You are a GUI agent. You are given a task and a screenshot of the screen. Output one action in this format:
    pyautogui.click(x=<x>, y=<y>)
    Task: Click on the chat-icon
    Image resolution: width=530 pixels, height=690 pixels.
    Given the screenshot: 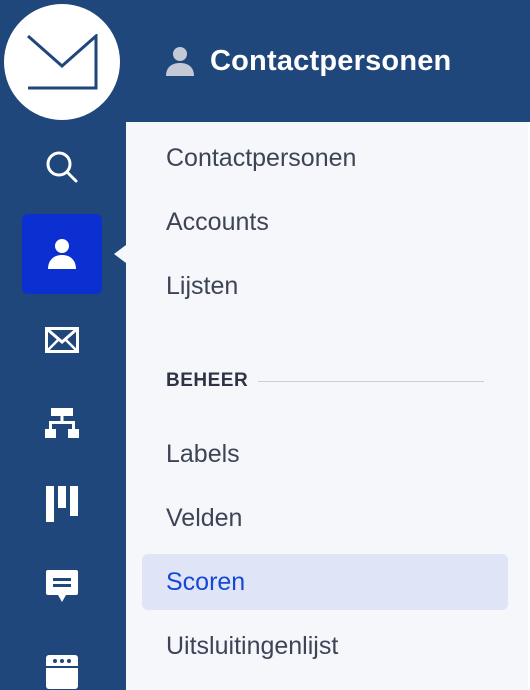 What is the action you would take?
    pyautogui.click(x=62, y=586)
    